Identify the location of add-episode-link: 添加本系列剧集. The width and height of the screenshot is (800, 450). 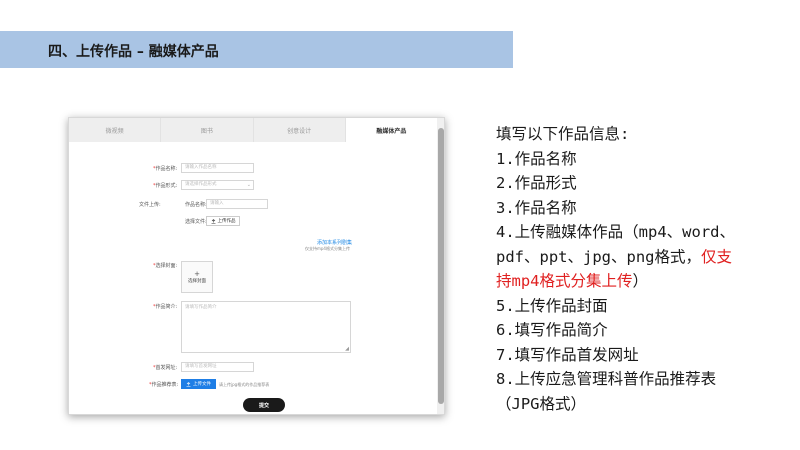
(334, 242).